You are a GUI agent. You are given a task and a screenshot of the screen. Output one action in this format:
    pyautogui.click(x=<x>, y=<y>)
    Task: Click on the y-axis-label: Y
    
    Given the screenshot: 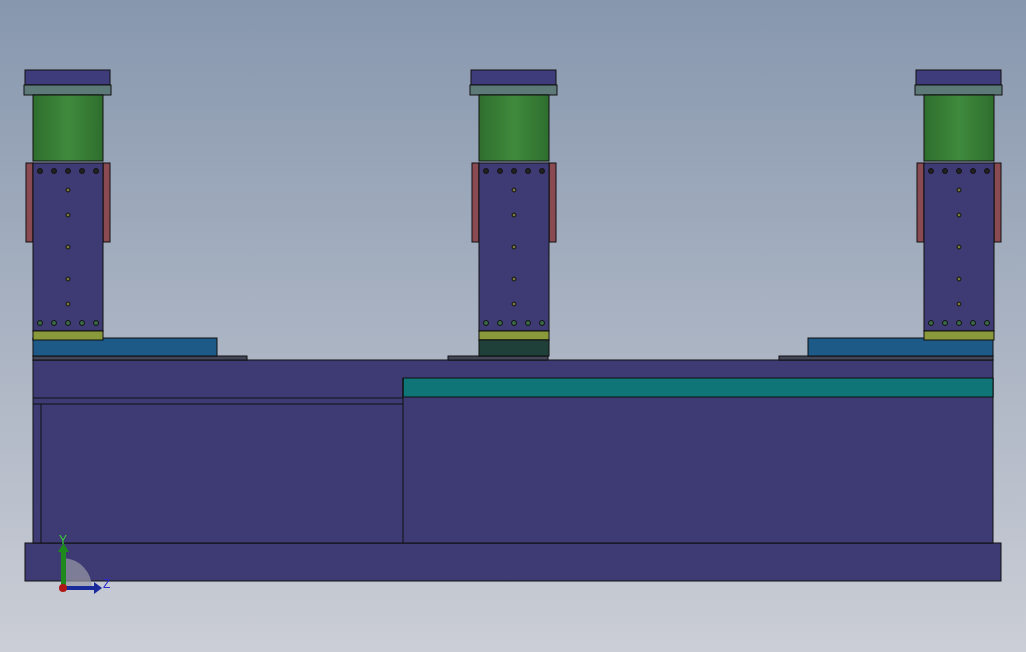 What is the action you would take?
    pyautogui.click(x=63, y=540)
    